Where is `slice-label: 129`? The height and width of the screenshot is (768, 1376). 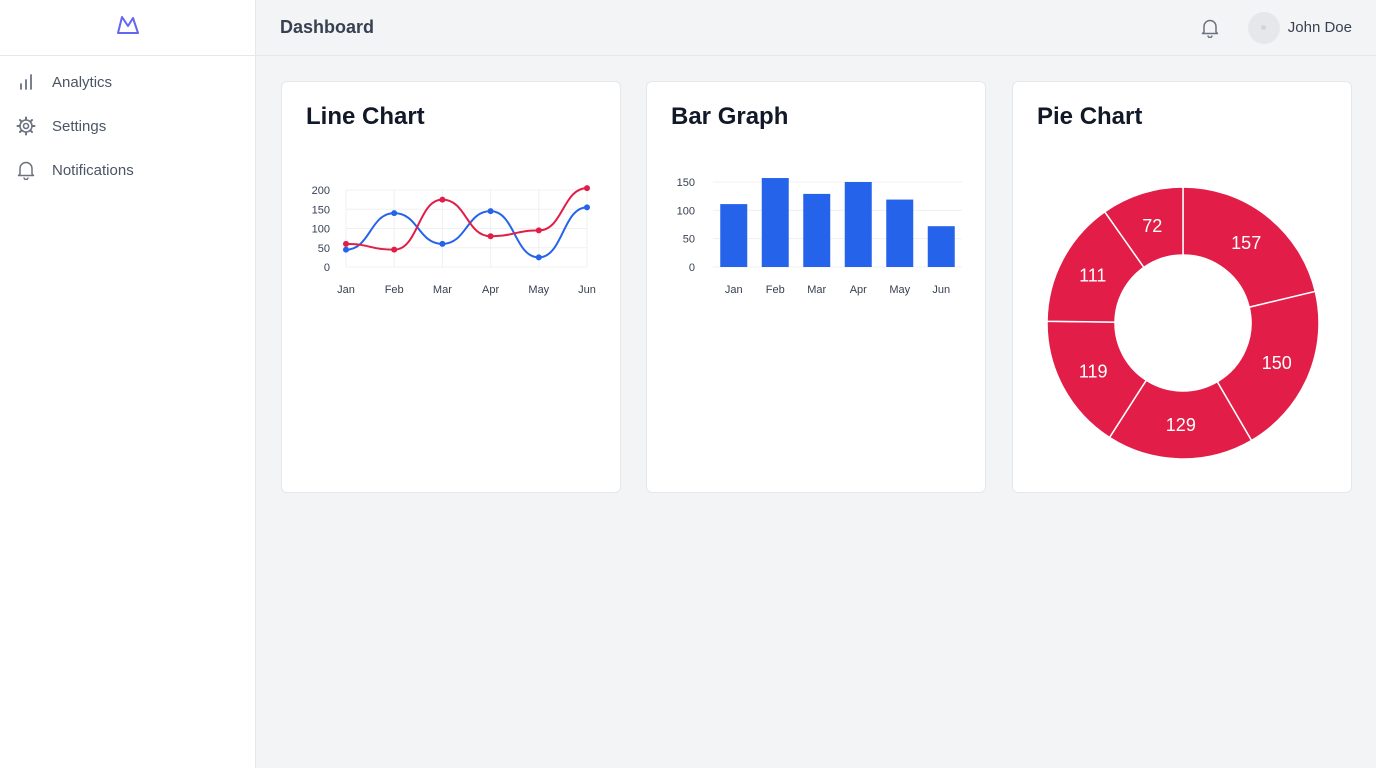
slice-label: 129 is located at coordinates (1181, 425).